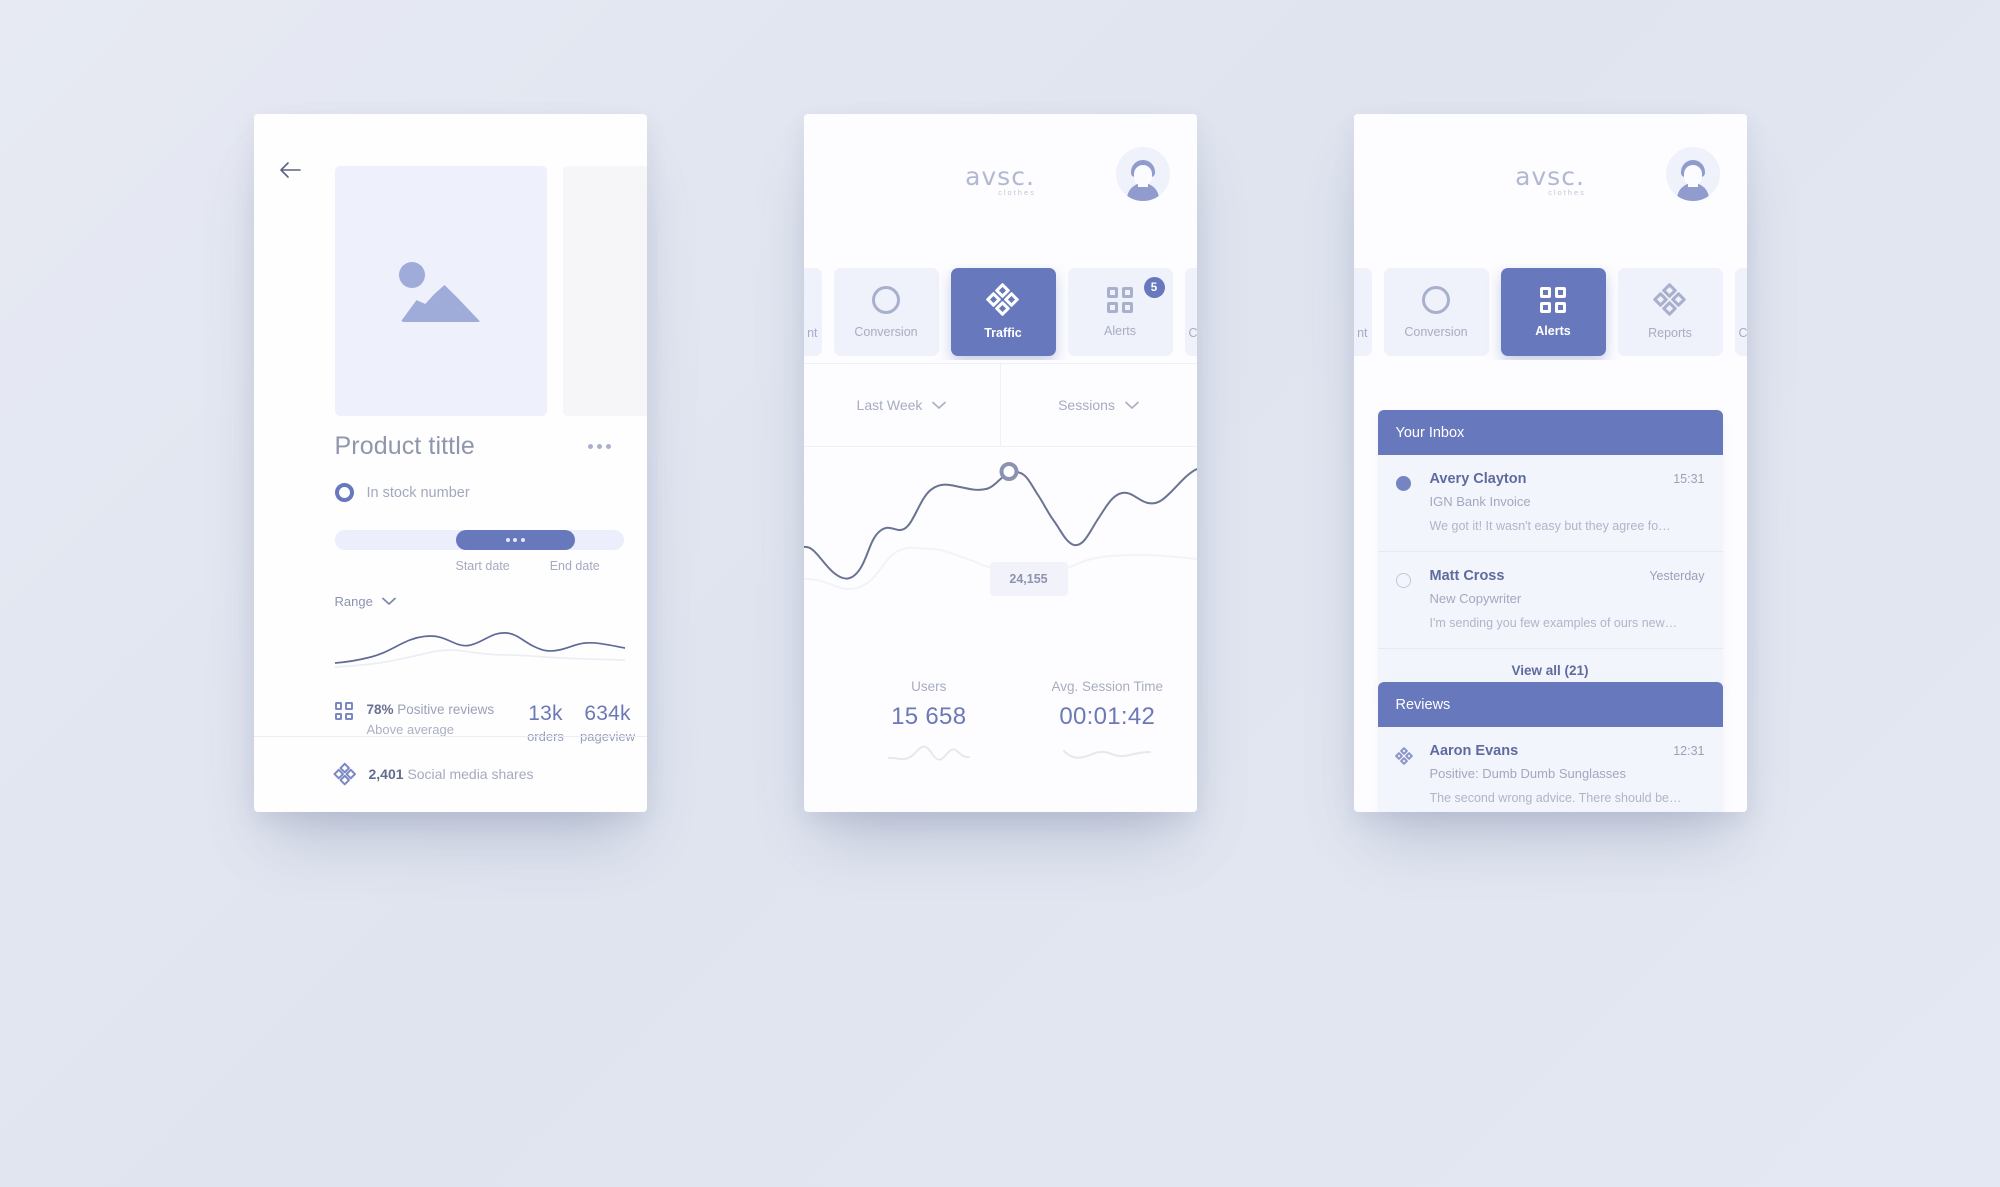  I want to click on traffic-line-chart: 24,155, so click(1000, 558).